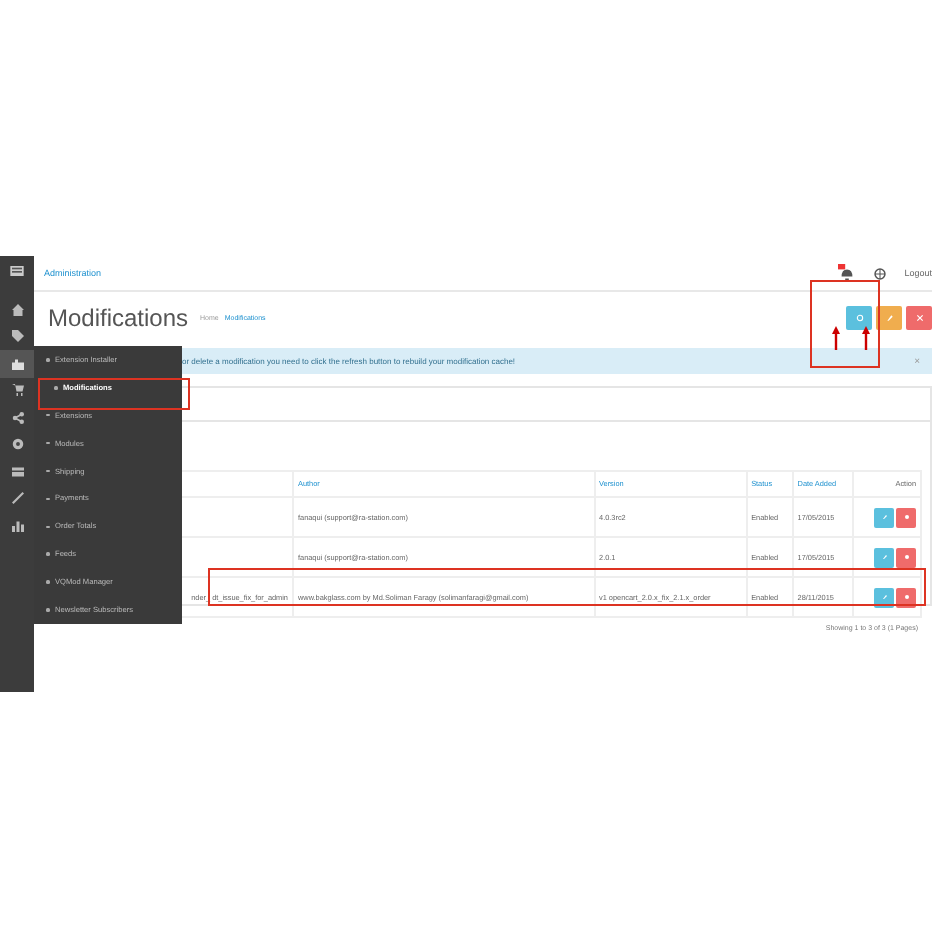 This screenshot has width=948, height=948. Describe the element at coordinates (919, 318) in the screenshot. I see `close-icon` at that location.